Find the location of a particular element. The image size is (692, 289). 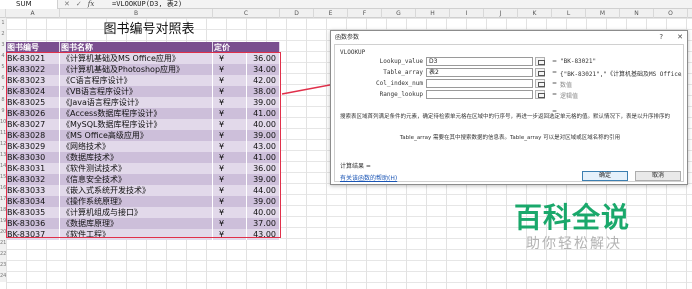

row-header: 23 is located at coordinates (3, 265).